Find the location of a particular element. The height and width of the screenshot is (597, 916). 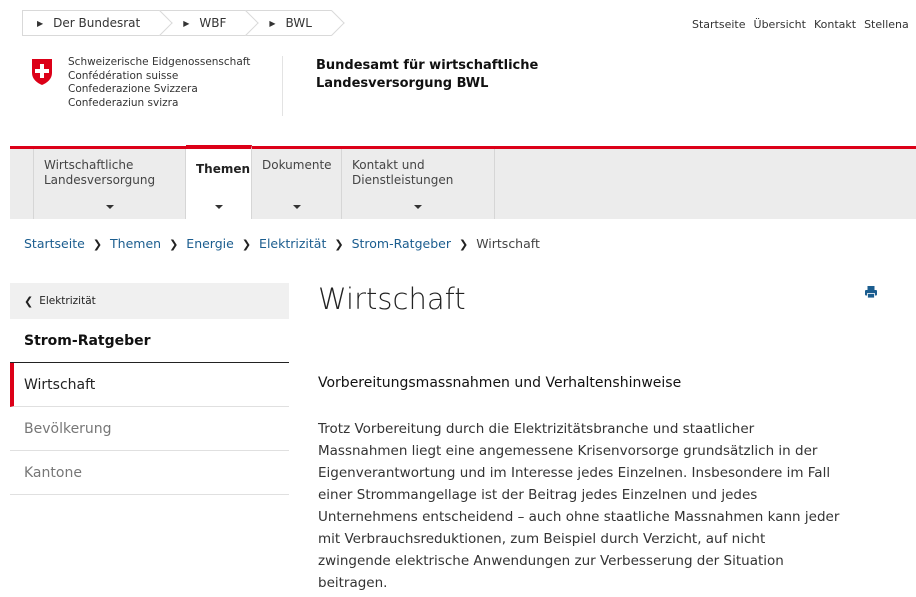

sidebar-item-bevoelkerung: Bevölkerung is located at coordinates (149, 429).